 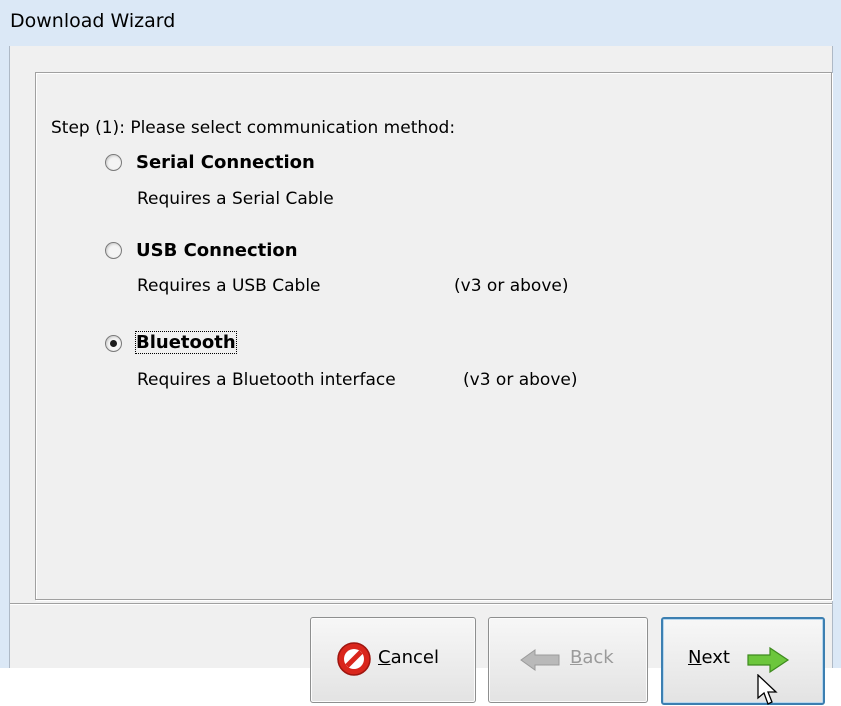 I want to click on window-frame-right, so click(x=836, y=357).